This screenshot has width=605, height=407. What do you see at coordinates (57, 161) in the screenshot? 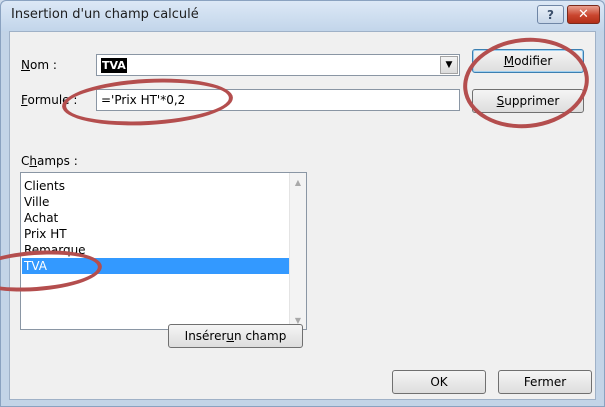
I see `fields-label-post: amps :` at bounding box center [57, 161].